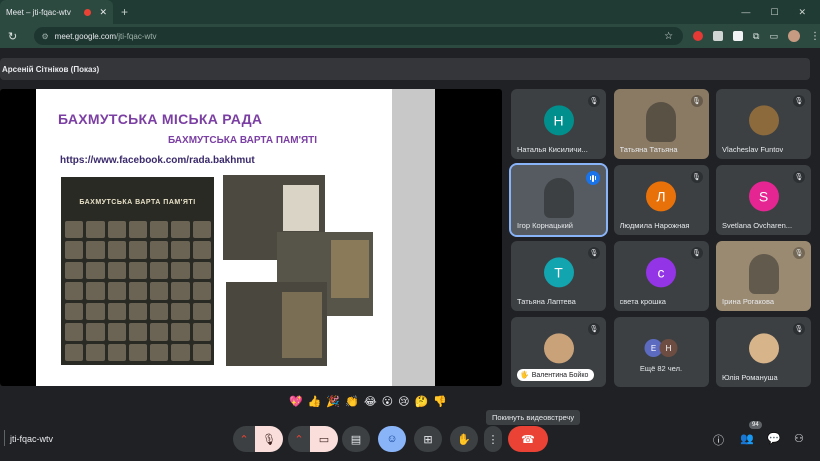 Image resolution: width=820 pixels, height=461 pixels. Describe the element at coordinates (493, 439) in the screenshot. I see `more-options-button: ⋮` at that location.